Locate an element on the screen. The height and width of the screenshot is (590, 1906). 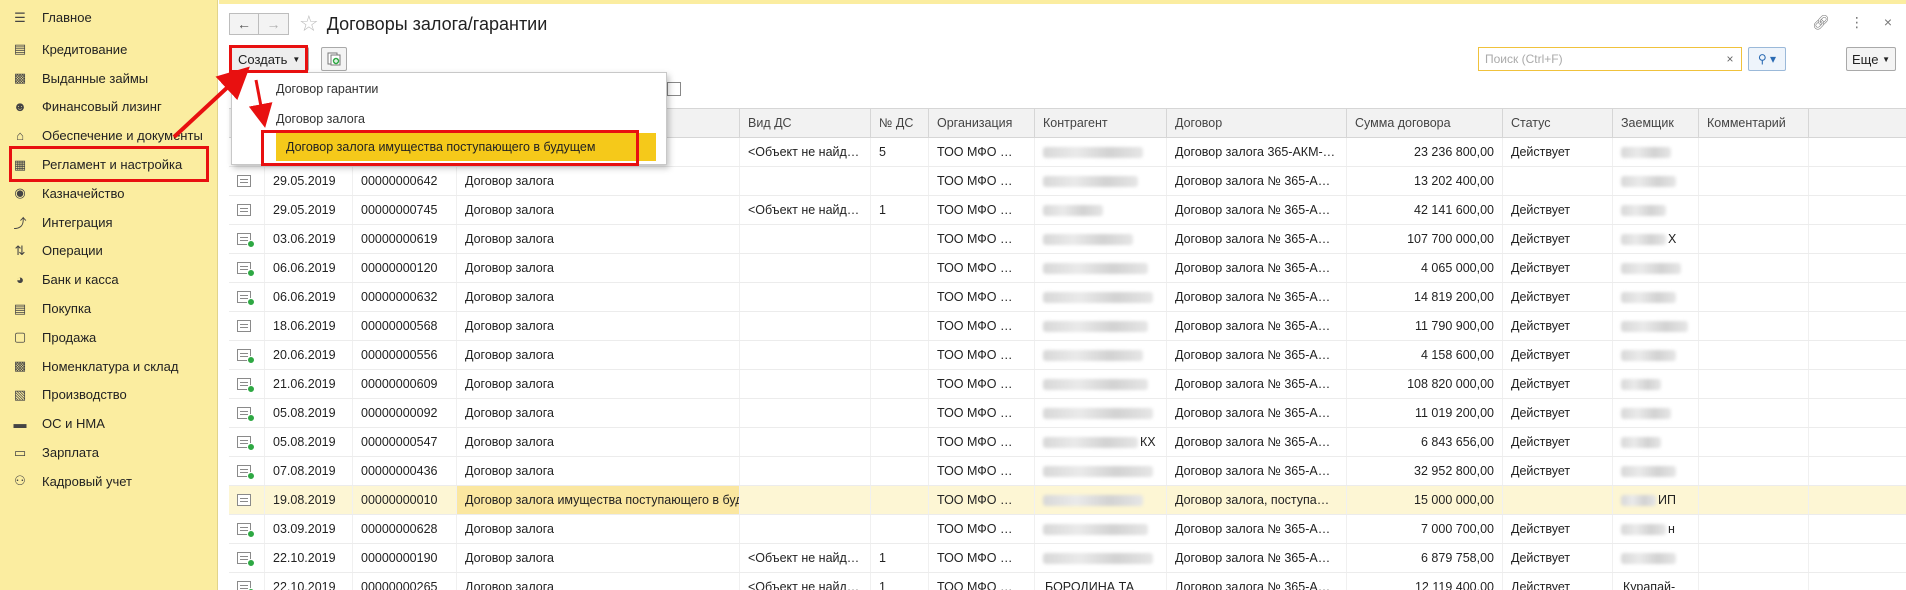
column-header-5: № ДС is located at coordinates (900, 123).